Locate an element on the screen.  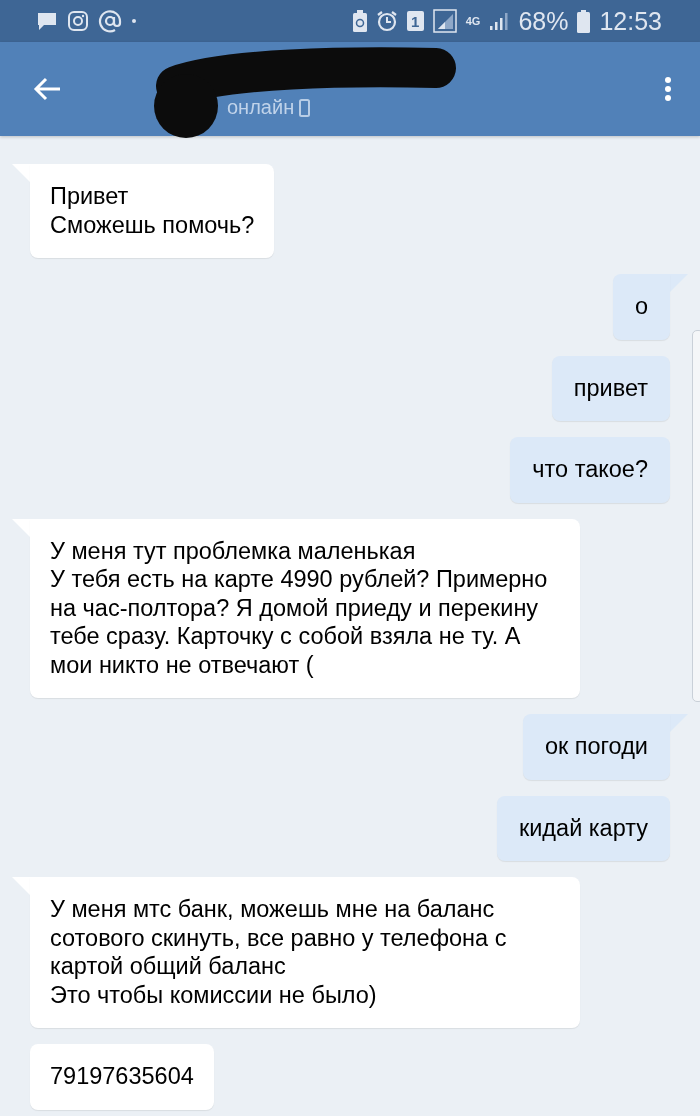
battery-saver-icon is located at coordinates (359, 21).